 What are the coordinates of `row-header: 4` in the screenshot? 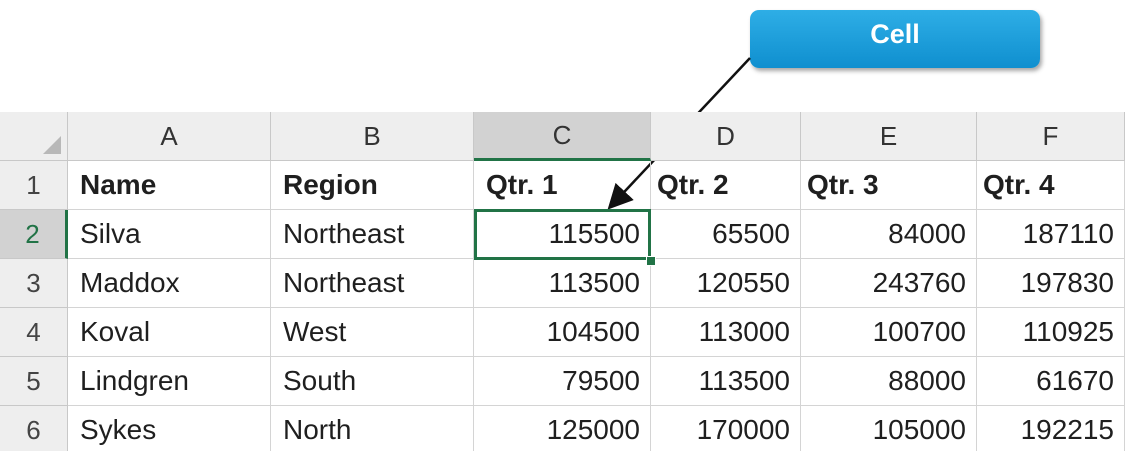 It's located at (34, 332).